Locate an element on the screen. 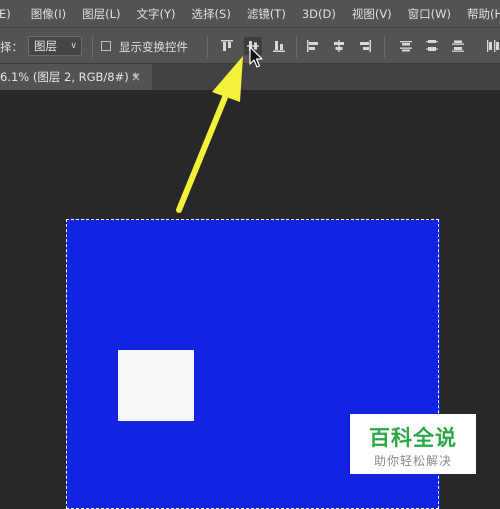  menu-view: 视图(V) is located at coordinates (368, 14).